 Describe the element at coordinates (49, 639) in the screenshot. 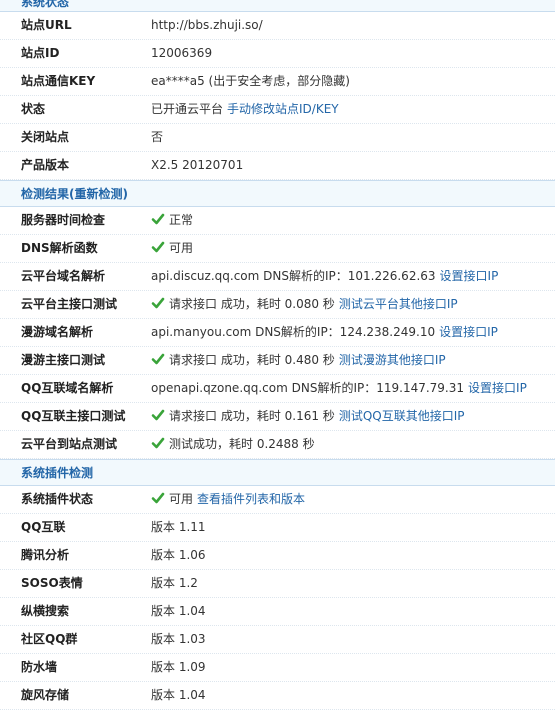

I see `row-label: 社区QQ群` at that location.